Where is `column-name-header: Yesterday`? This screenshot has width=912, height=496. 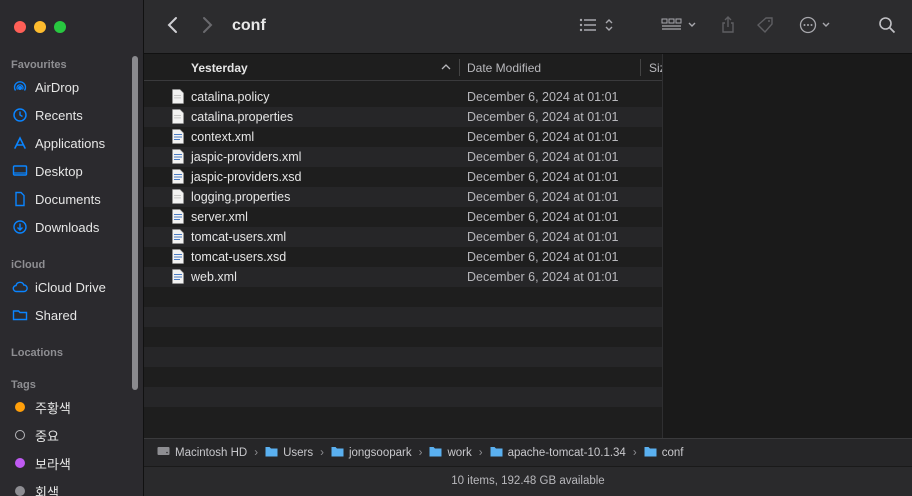 column-name-header: Yesterday is located at coordinates (219, 68).